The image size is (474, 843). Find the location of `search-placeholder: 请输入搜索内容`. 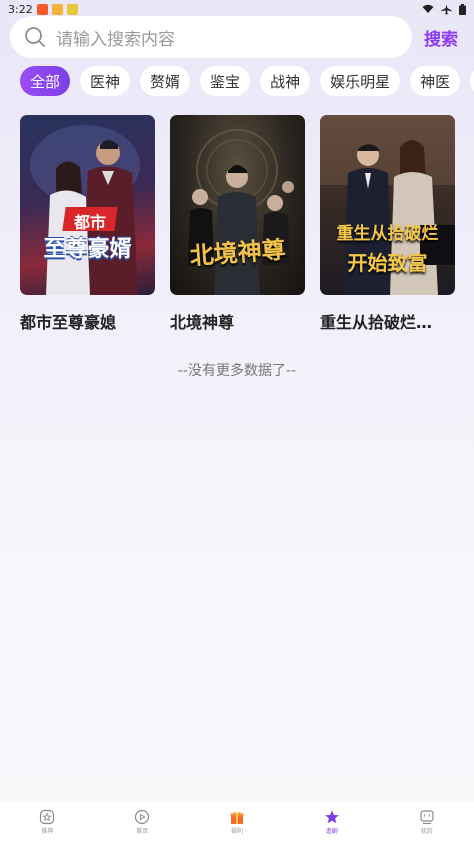

search-placeholder: 请输入搜索内容 is located at coordinates (115, 39).